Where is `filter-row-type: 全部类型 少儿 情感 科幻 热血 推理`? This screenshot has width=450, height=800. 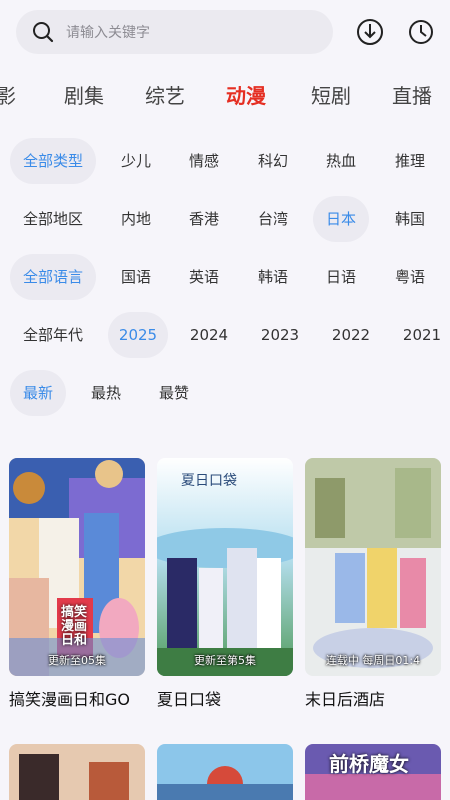 filter-row-type: 全部类型 少儿 情感 科幻 热血 推理 is located at coordinates (225, 161).